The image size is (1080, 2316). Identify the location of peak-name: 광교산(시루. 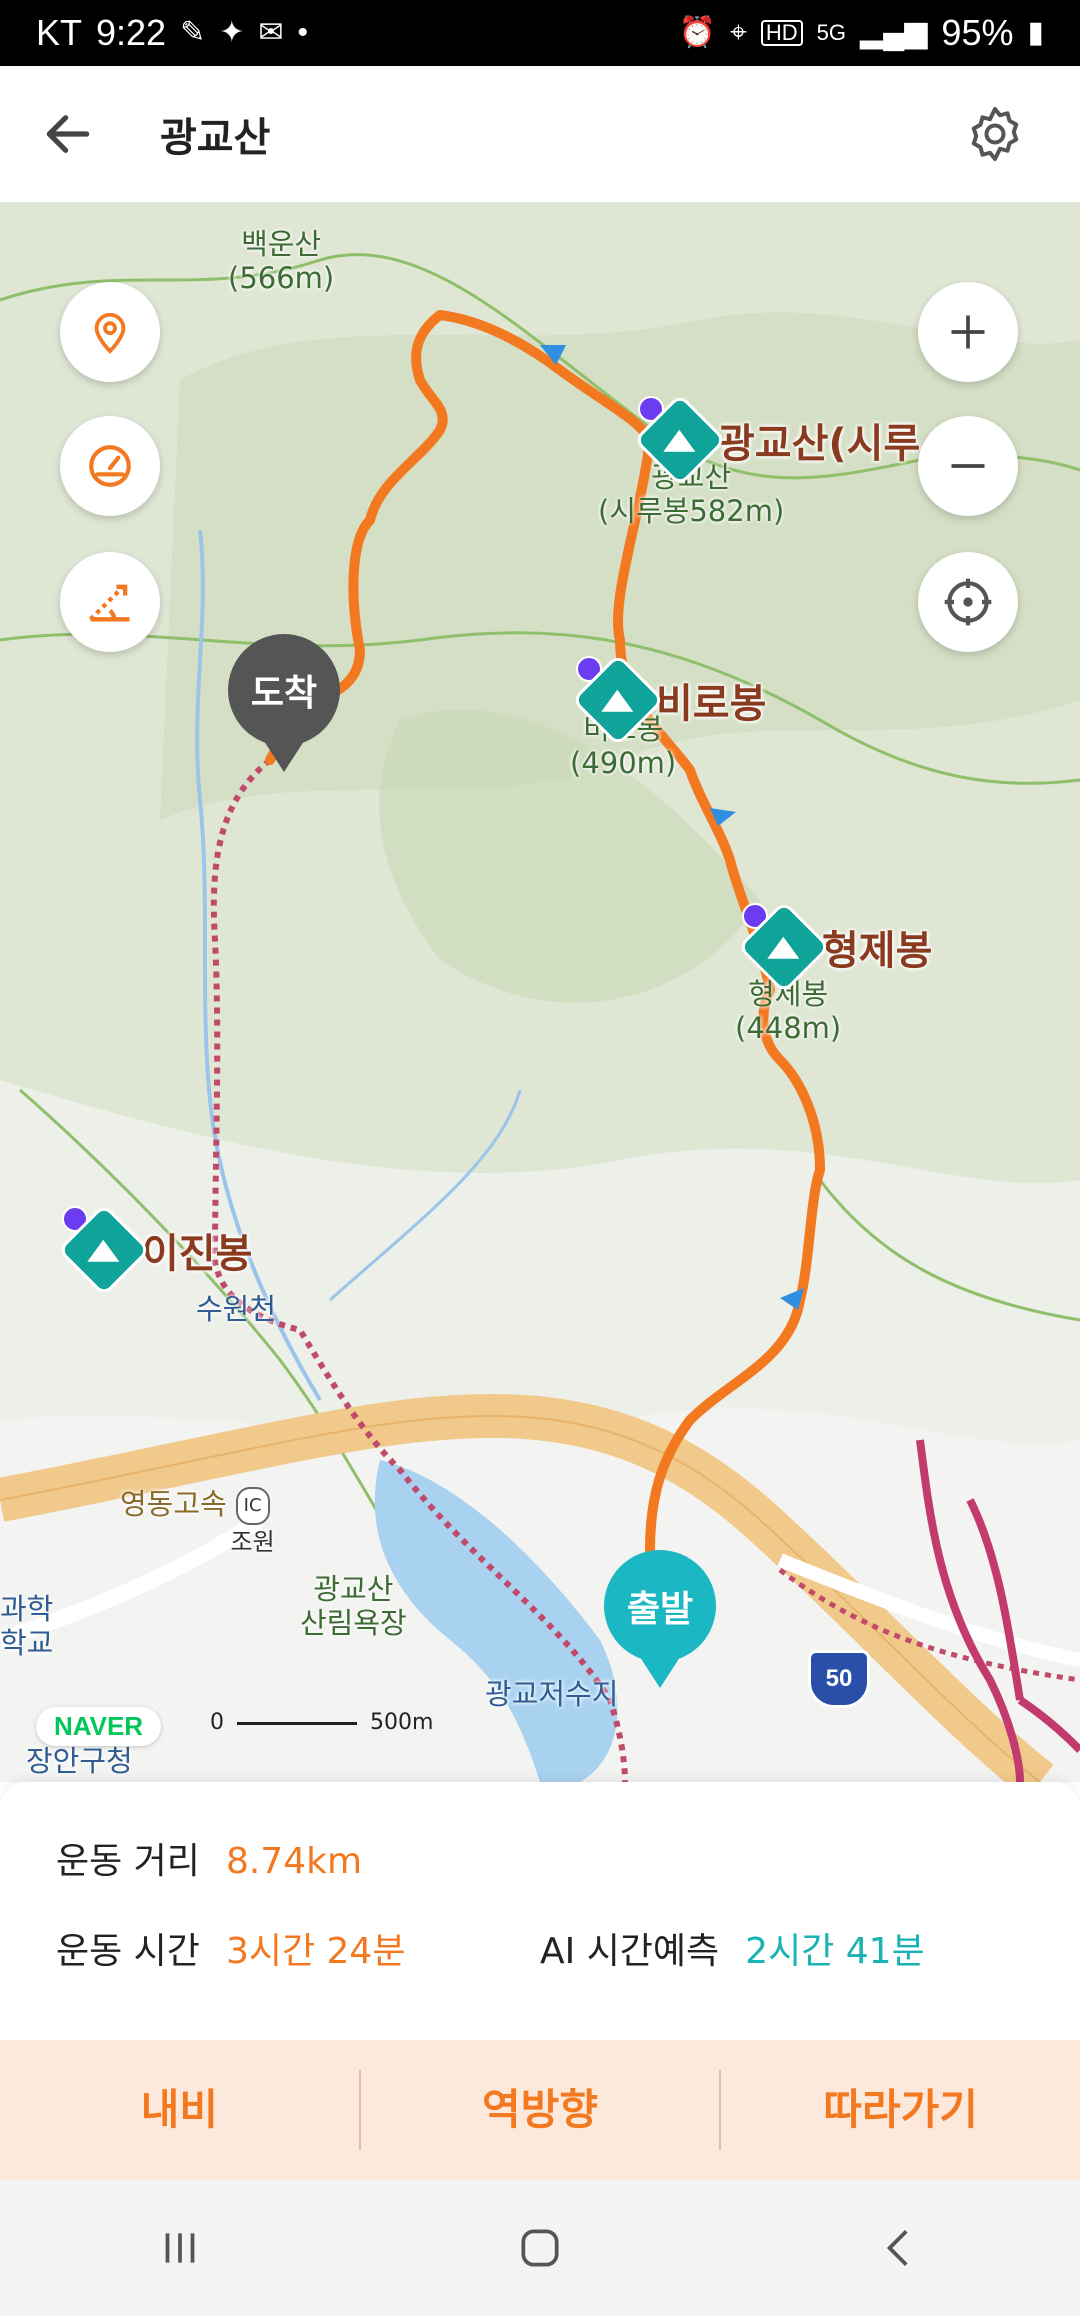
(819, 444).